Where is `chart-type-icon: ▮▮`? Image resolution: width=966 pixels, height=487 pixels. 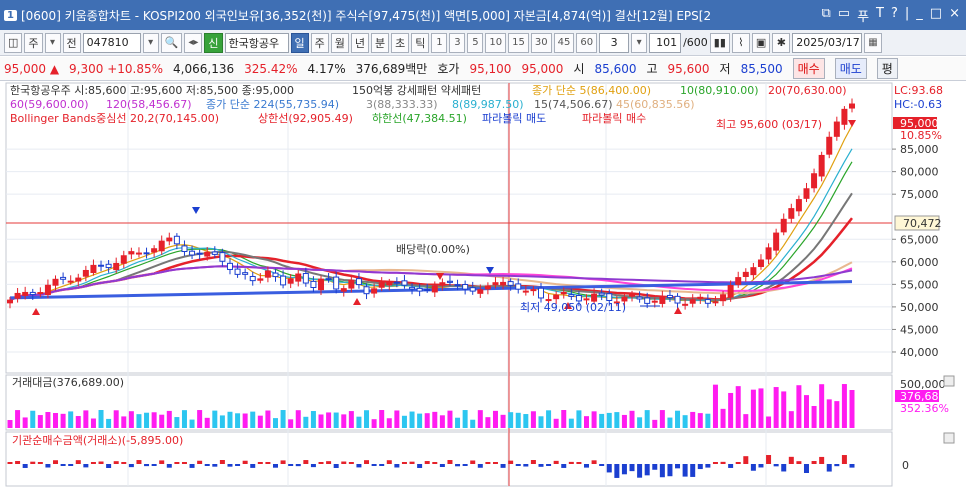
chart-type-icon: ▮▮ is located at coordinates (719, 42).